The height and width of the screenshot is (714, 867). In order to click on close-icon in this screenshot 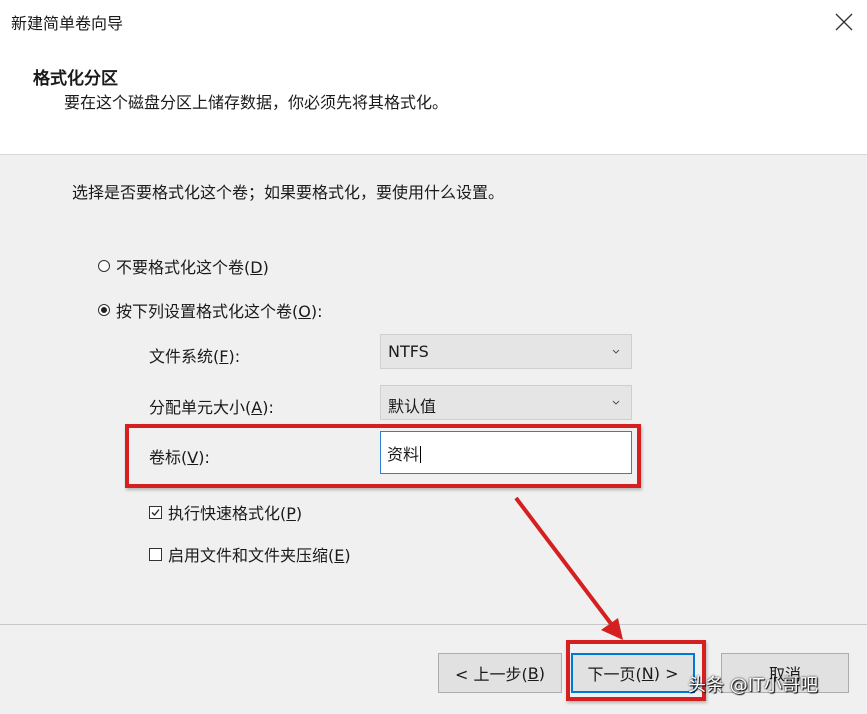, I will do `click(844, 22)`.